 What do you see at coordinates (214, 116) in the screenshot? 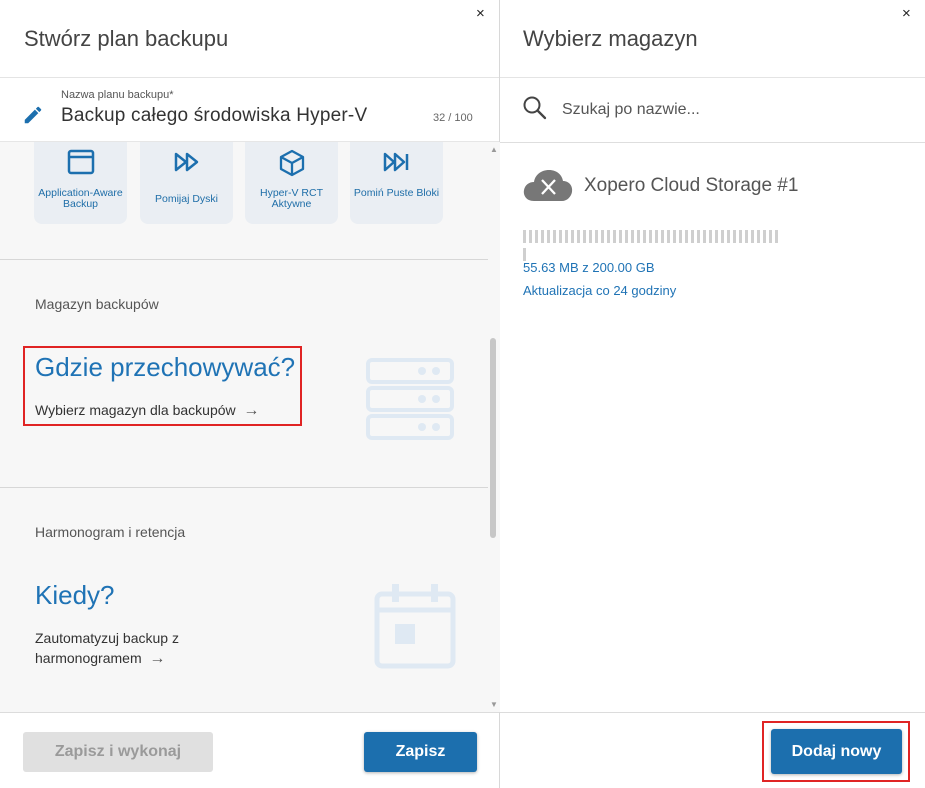
I see `plan-name-value: Backup całego środowiska Hyper-V` at bounding box center [214, 116].